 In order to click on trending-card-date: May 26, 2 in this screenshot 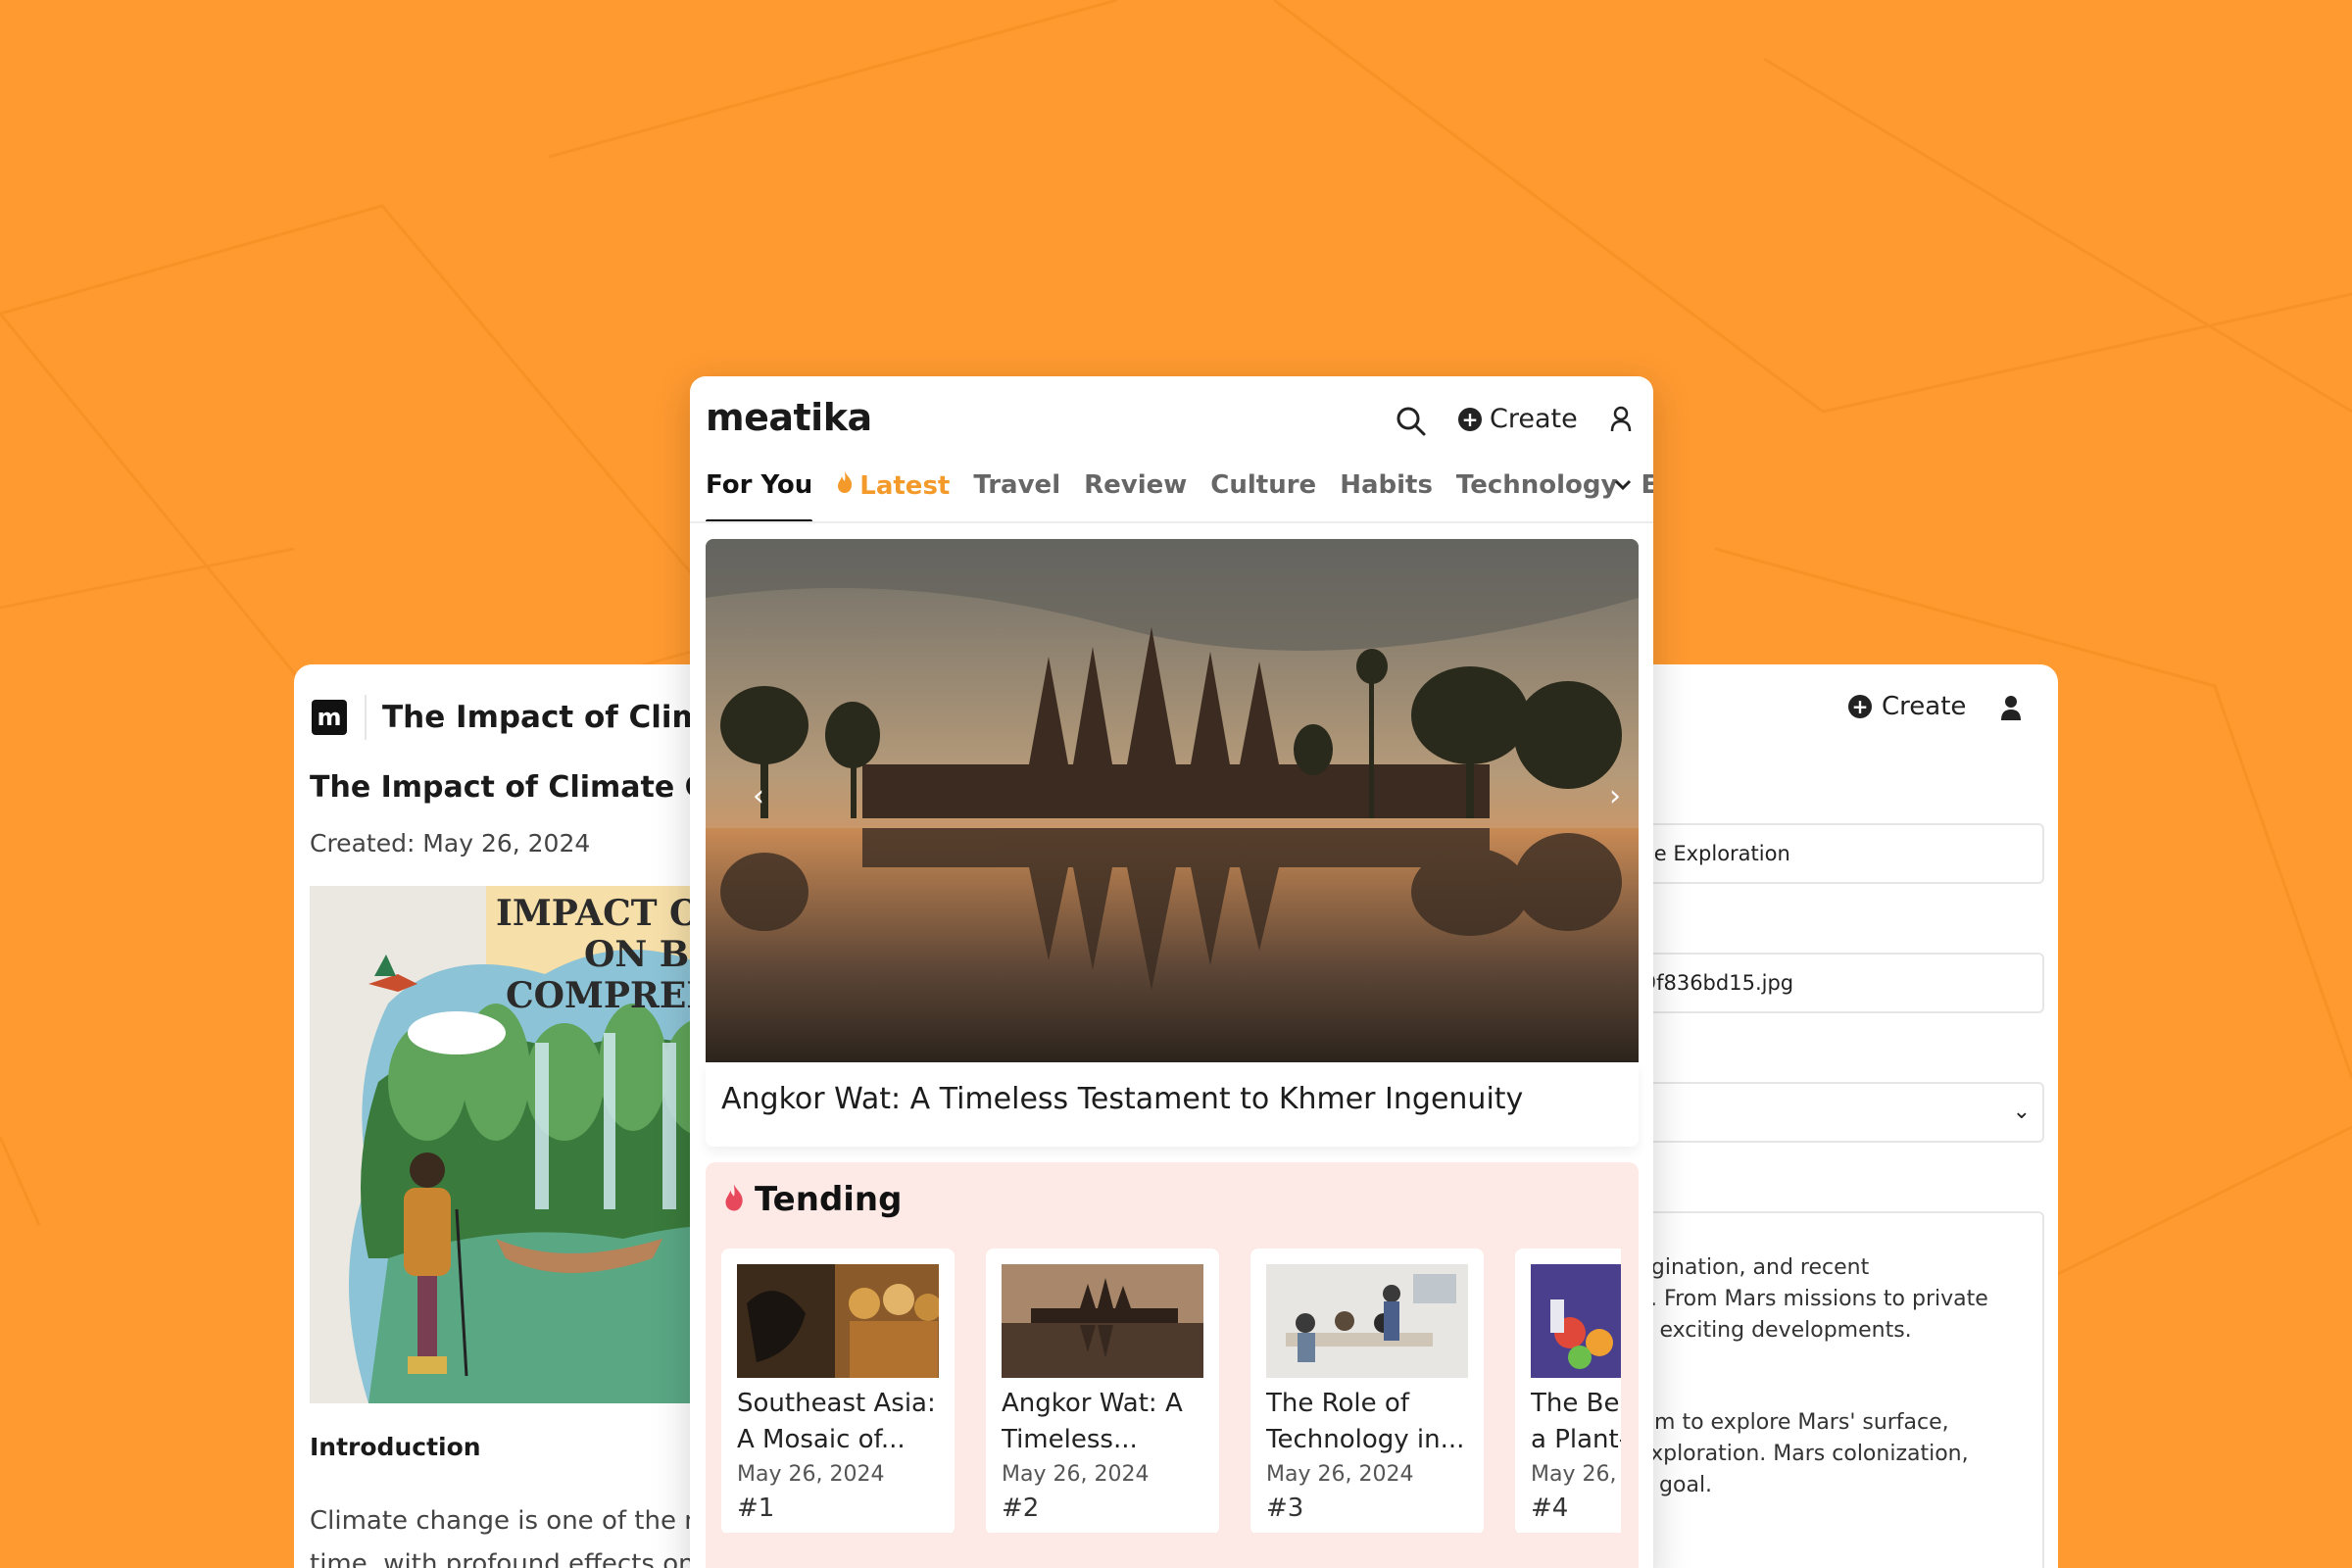, I will do `click(1576, 1474)`.